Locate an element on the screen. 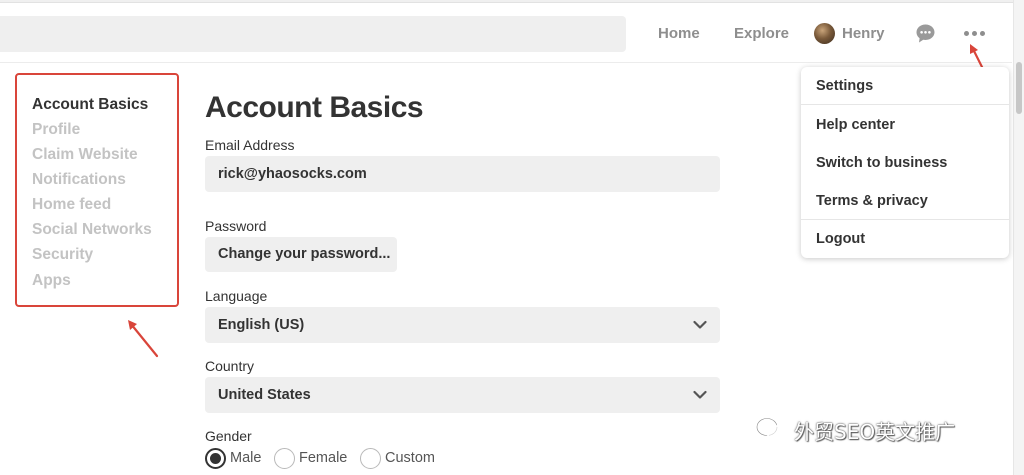 The width and height of the screenshot is (1024, 475). chat-bubble-icon is located at coordinates (925, 33).